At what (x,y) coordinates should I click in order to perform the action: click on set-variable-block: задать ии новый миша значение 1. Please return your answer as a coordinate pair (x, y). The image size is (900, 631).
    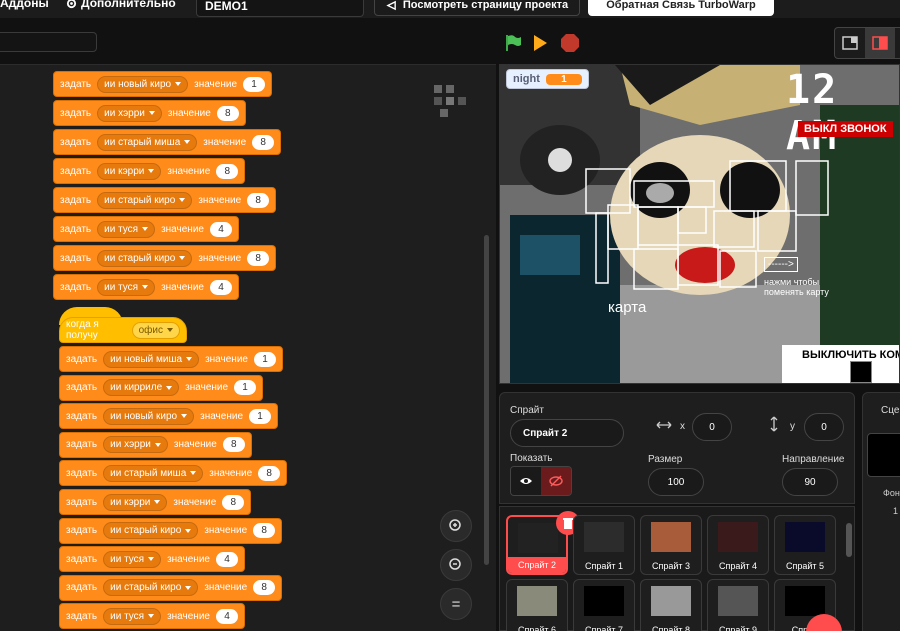
    Looking at the image, I should click on (171, 359).